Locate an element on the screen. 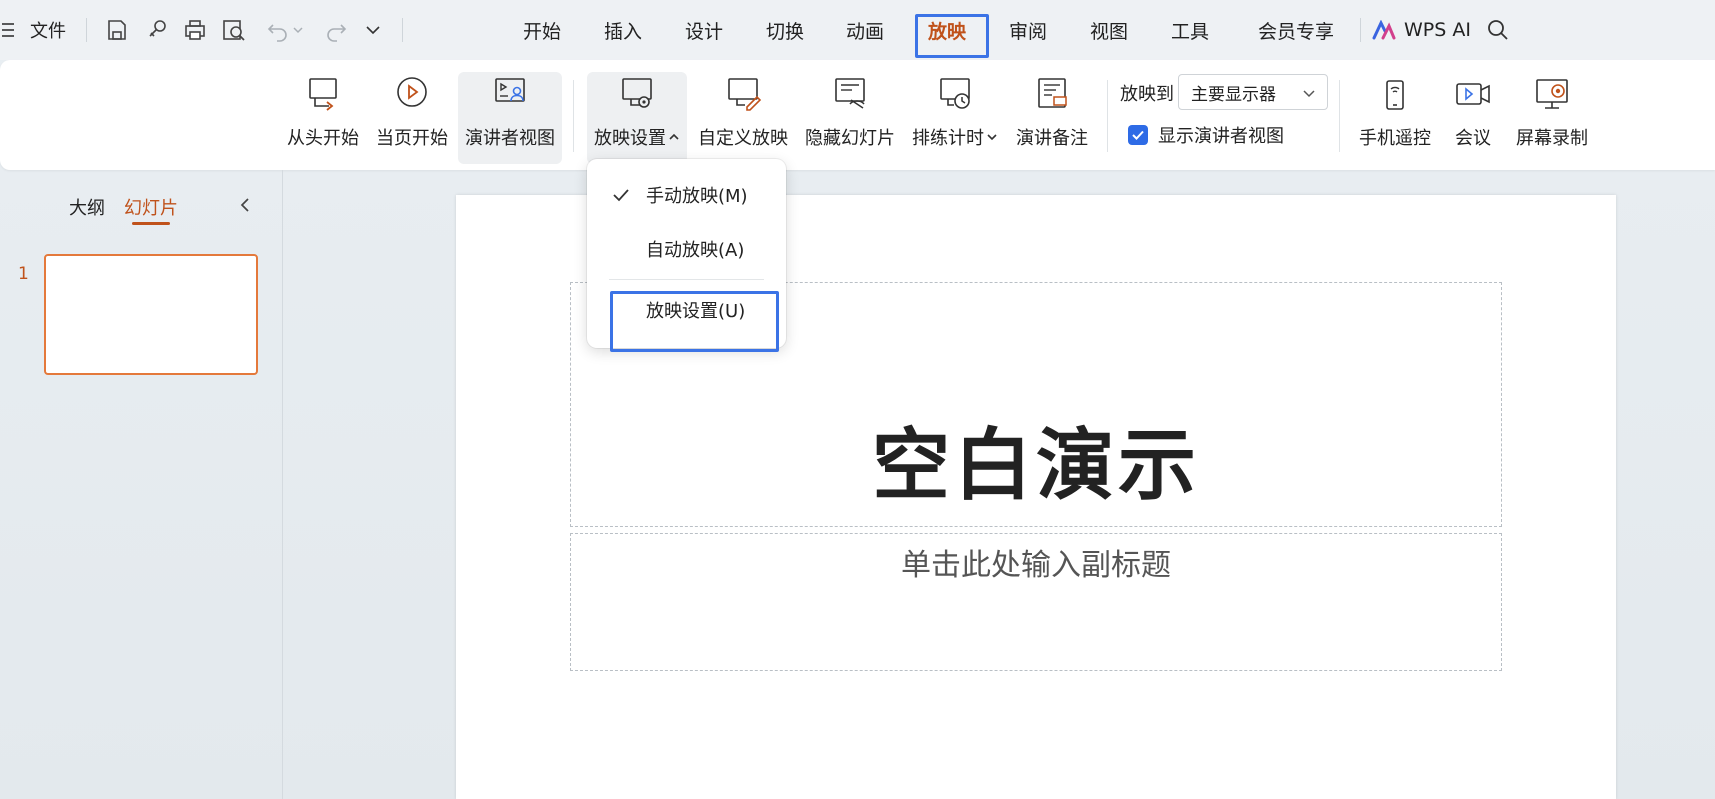 This screenshot has height=799, width=1715. phone-remote-button: 手机遥控 is located at coordinates (1395, 118).